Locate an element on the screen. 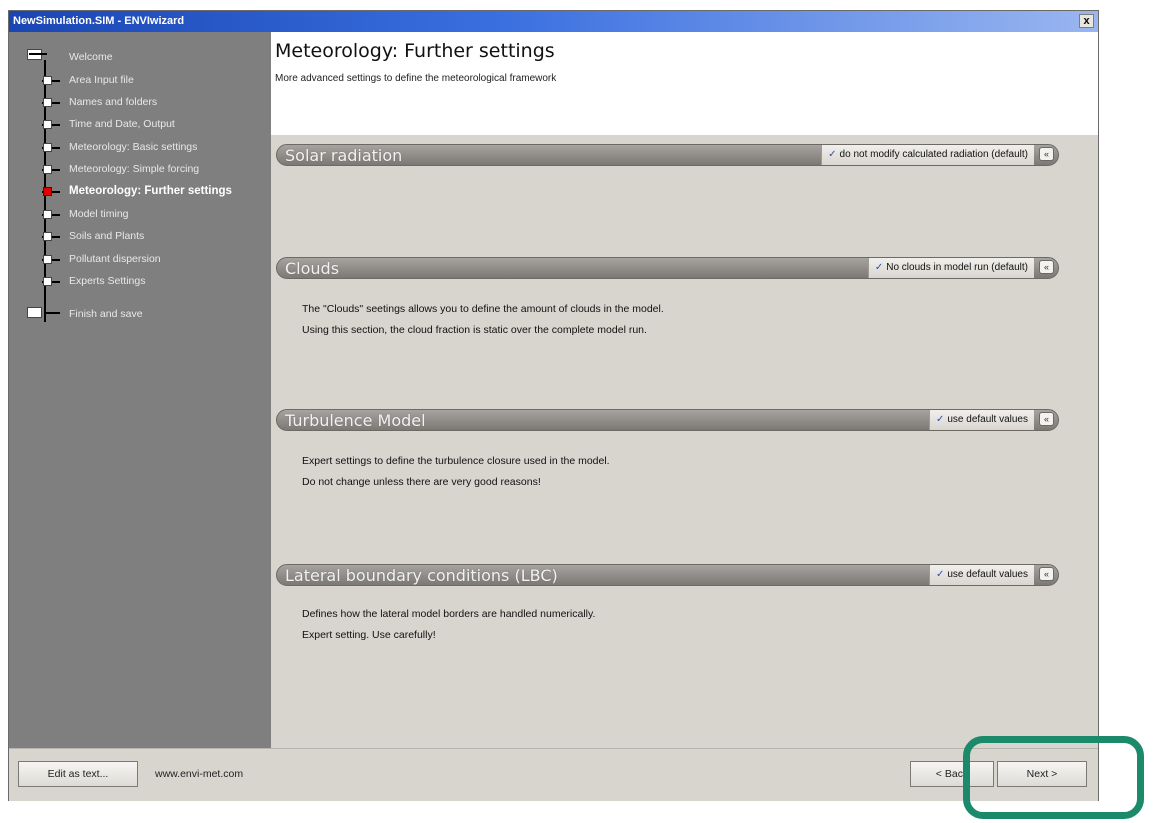 This screenshot has height=823, width=1155. sidebar-item-finish-and-save: Finish and save is located at coordinates (140, 307).